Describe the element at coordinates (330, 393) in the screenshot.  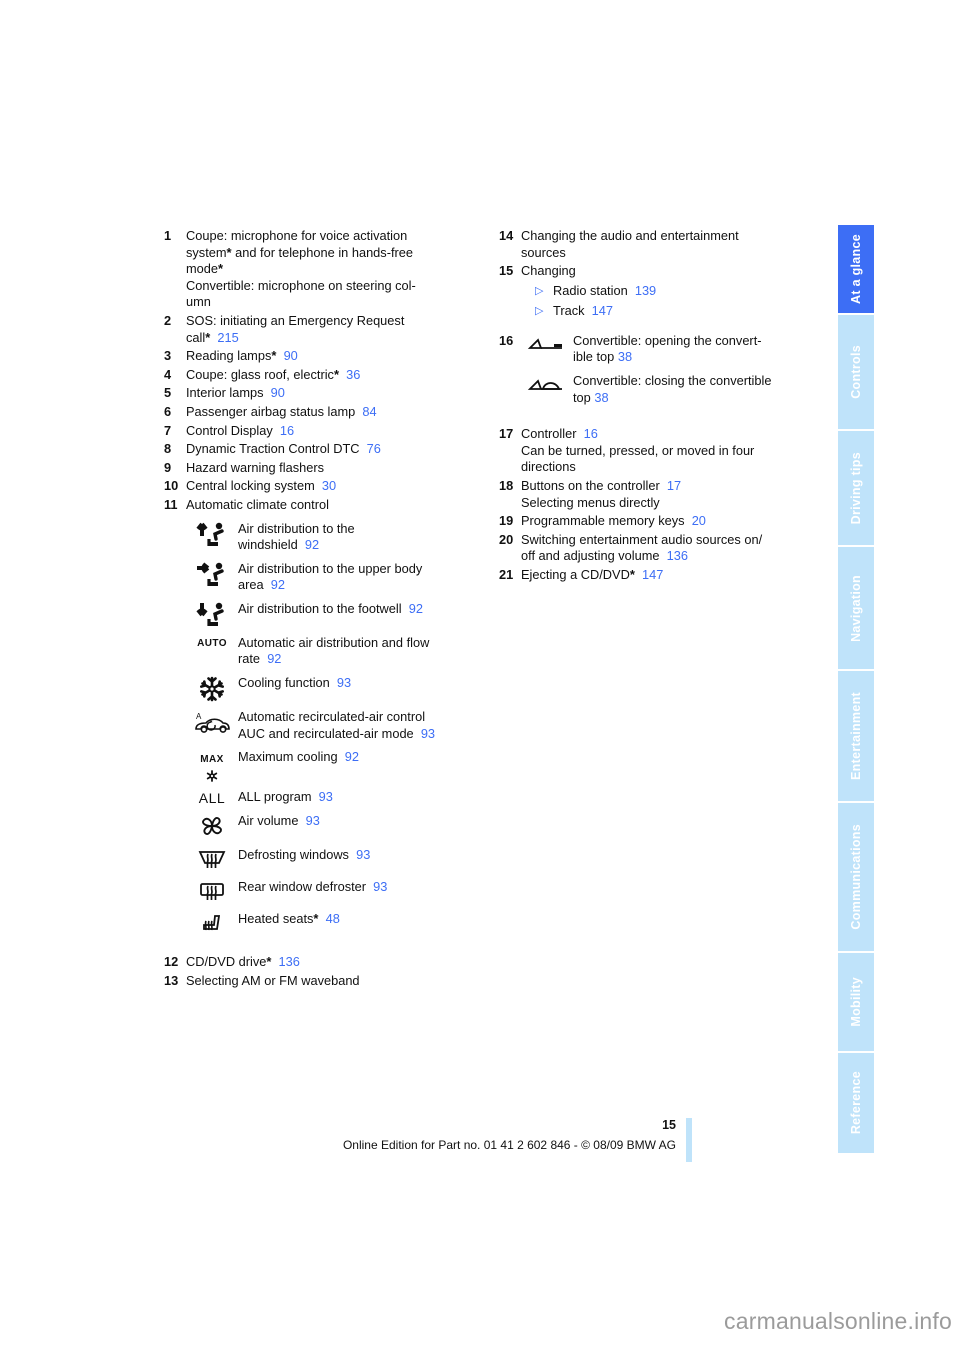
I see `item-body: Interior lamps 90` at that location.